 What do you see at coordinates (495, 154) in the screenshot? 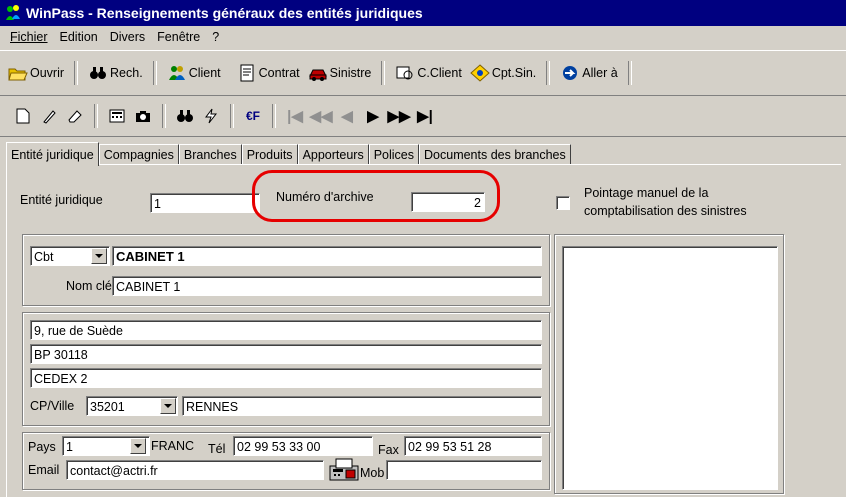
I see `tab-documents-branches: Documents des branches` at bounding box center [495, 154].